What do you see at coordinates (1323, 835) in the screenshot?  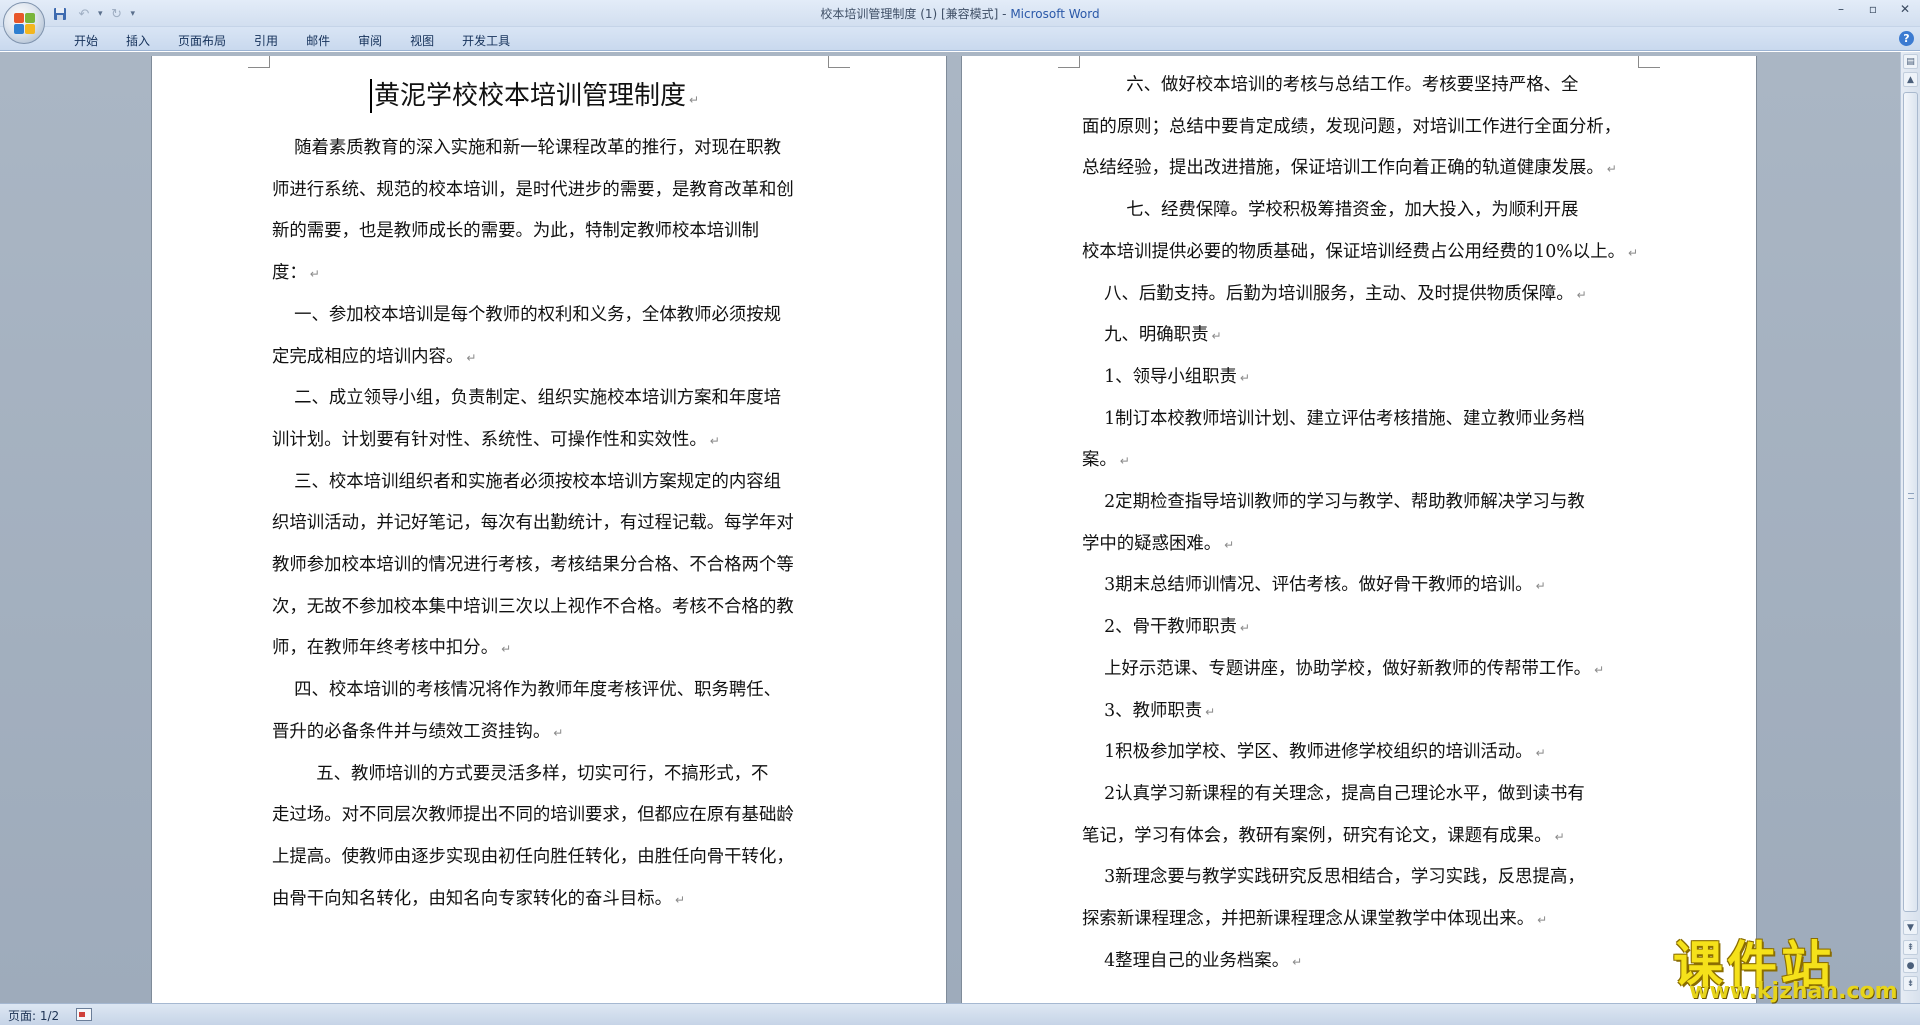 I see `paragraph-line: 笔记，学习有体会，教研有案例，研究有论文，课题有成果。 ↵` at bounding box center [1323, 835].